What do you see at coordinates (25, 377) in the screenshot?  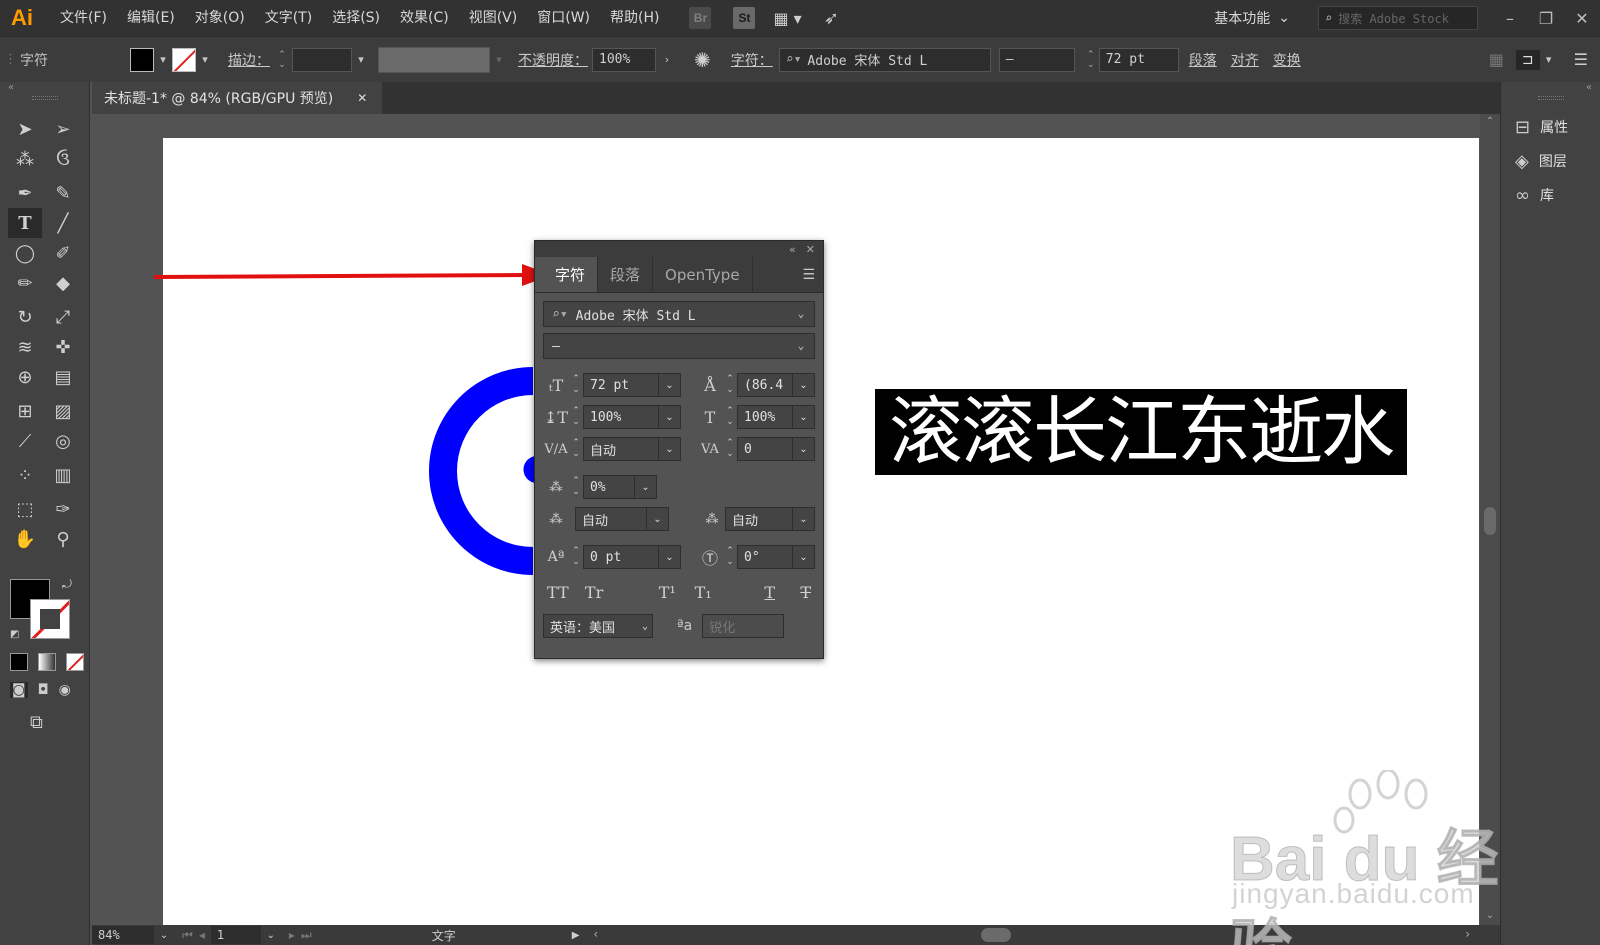 I see `shape-builder-tool-icon: ⊕` at bounding box center [25, 377].